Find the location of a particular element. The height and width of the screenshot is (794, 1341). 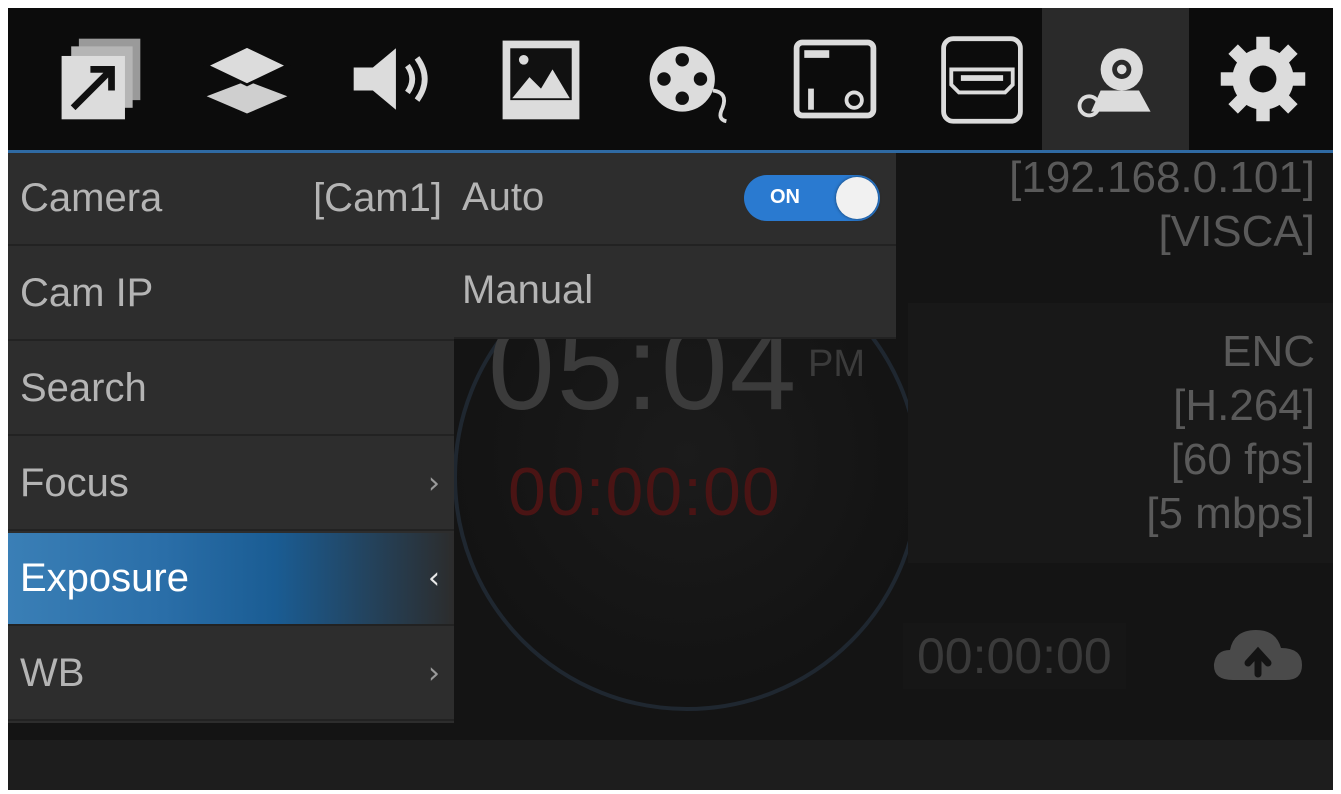

codec-readout: [H.264] is located at coordinates (1244, 405).